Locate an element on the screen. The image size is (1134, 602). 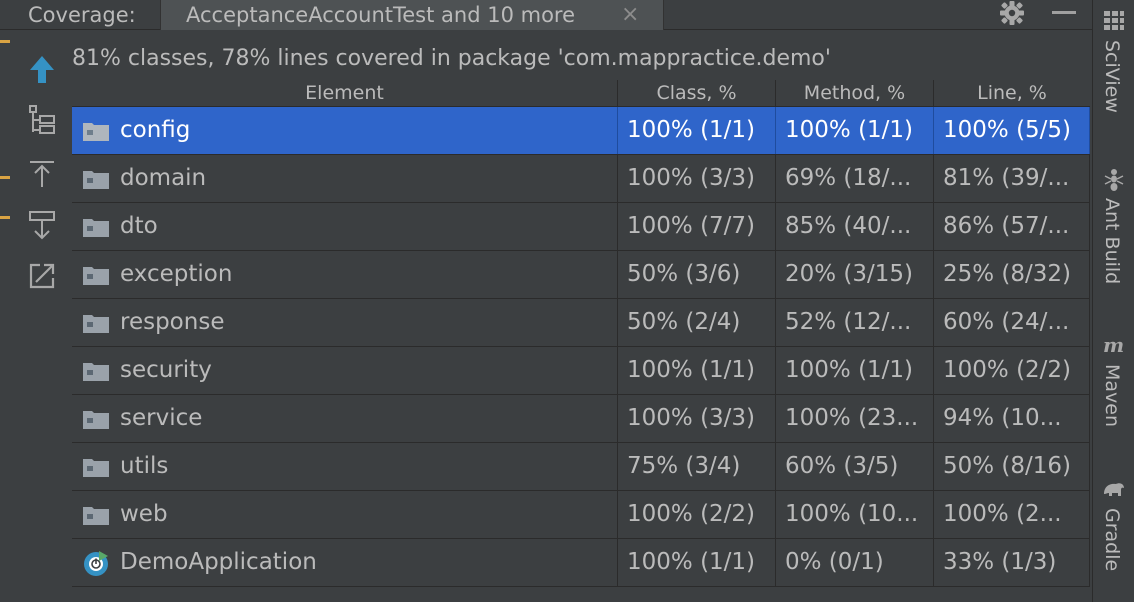
table-empty-area is located at coordinates (581, 594).